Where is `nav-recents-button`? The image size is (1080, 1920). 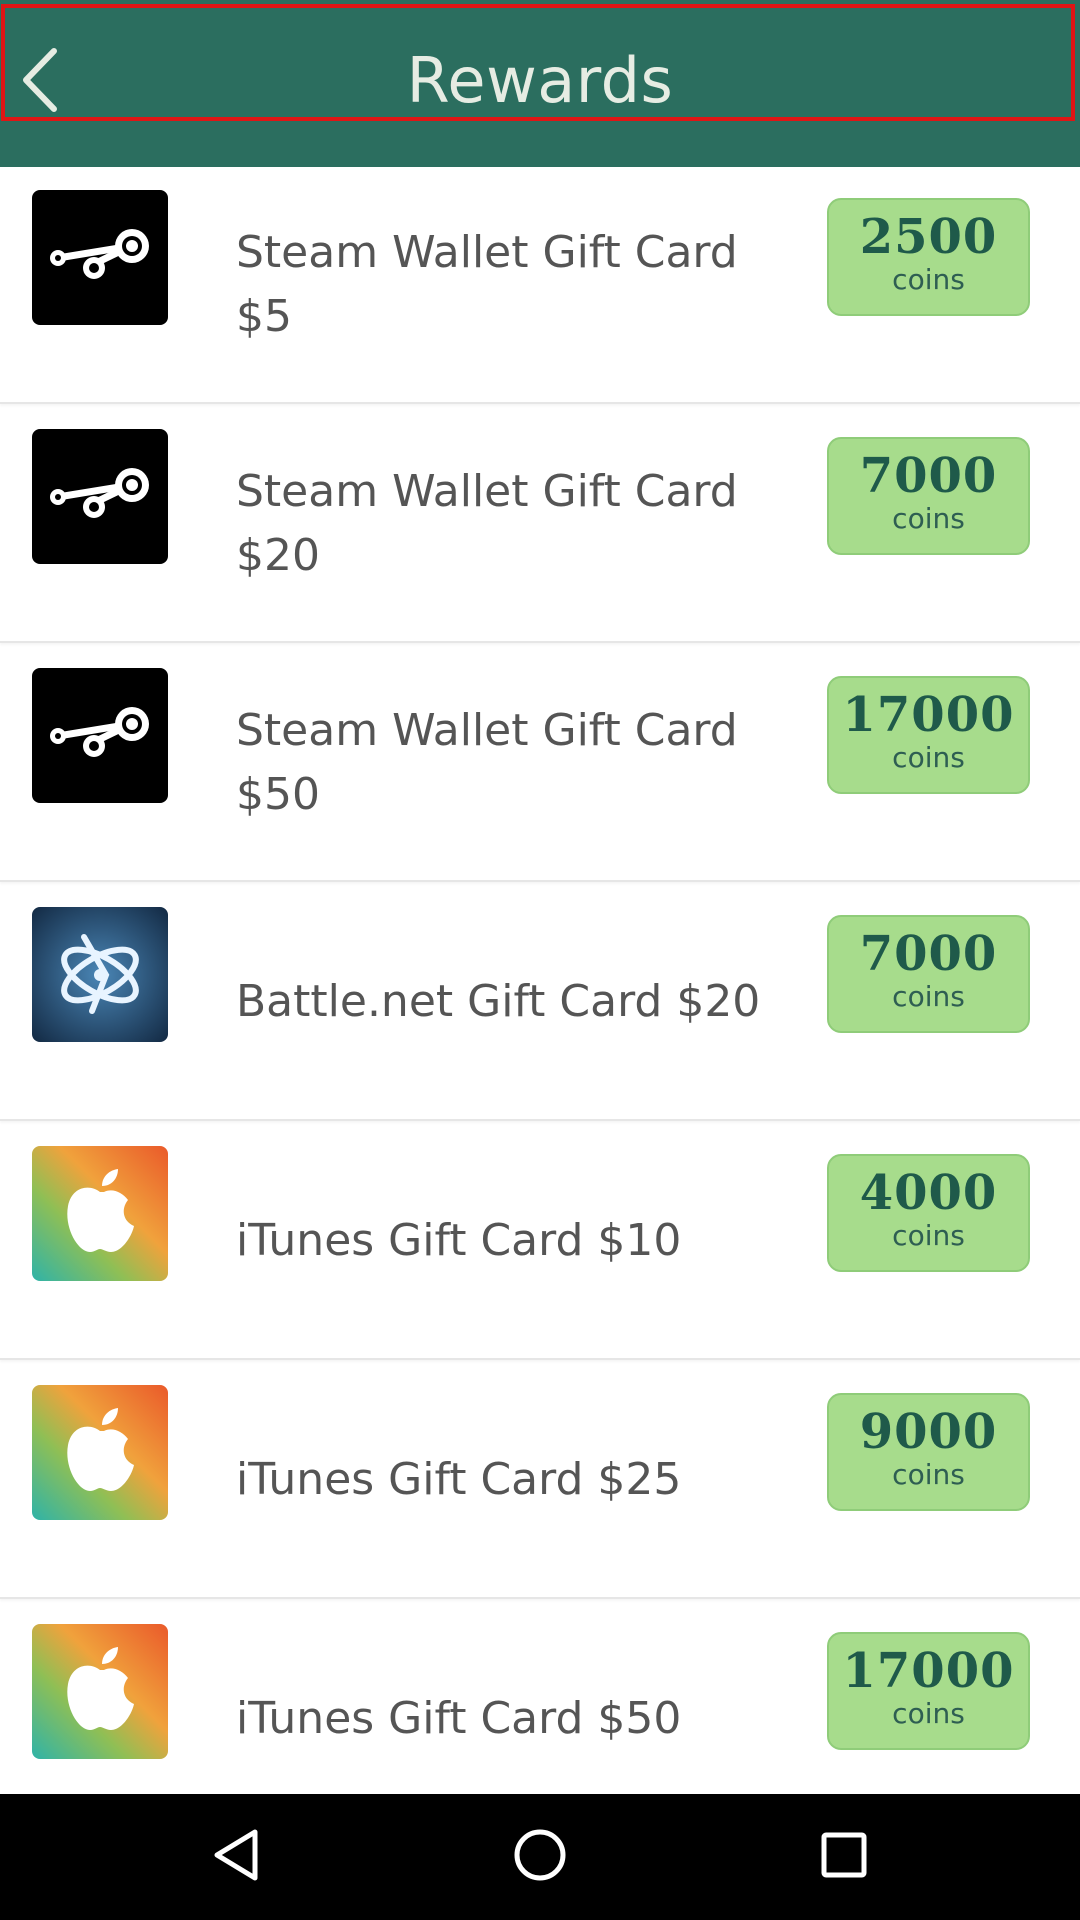
nav-recents-button is located at coordinates (844, 1857).